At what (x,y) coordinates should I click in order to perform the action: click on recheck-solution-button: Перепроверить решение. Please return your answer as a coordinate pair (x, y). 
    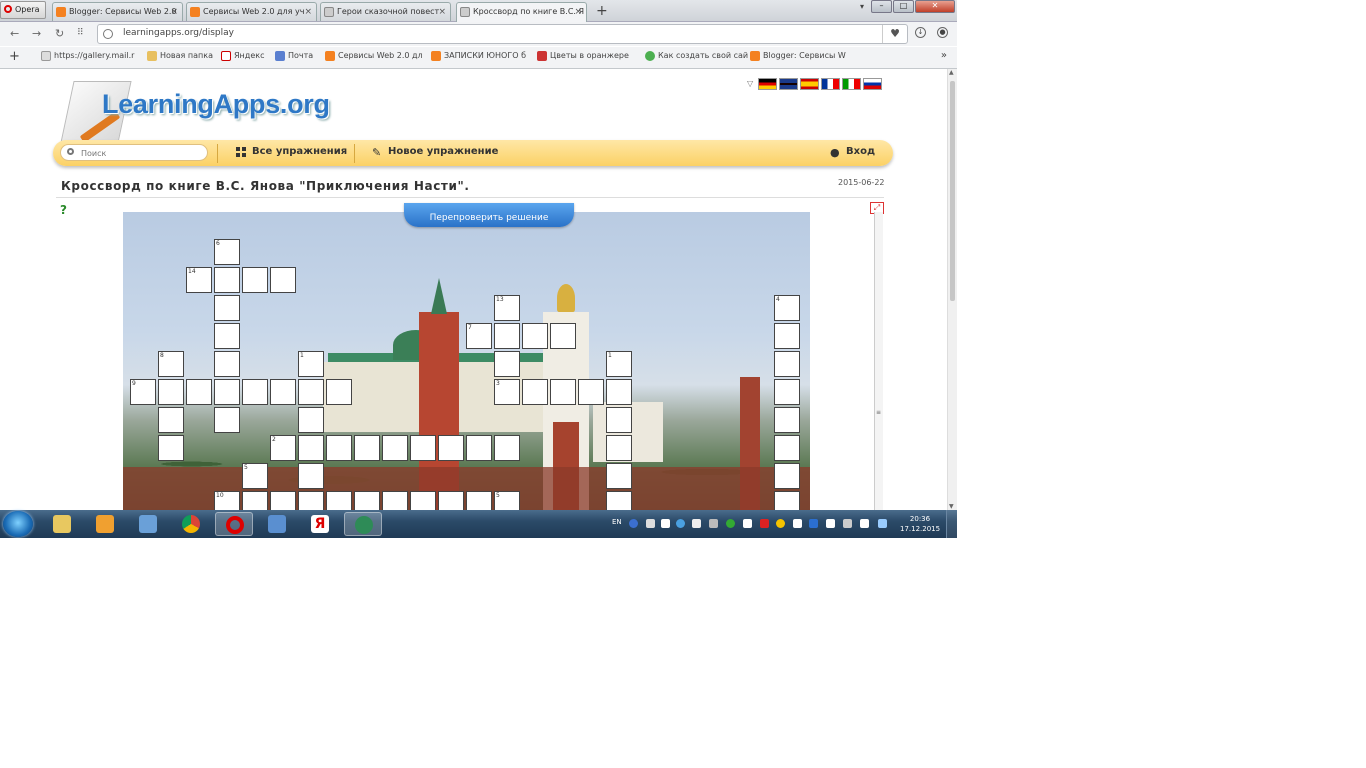
    Looking at the image, I should click on (489, 215).